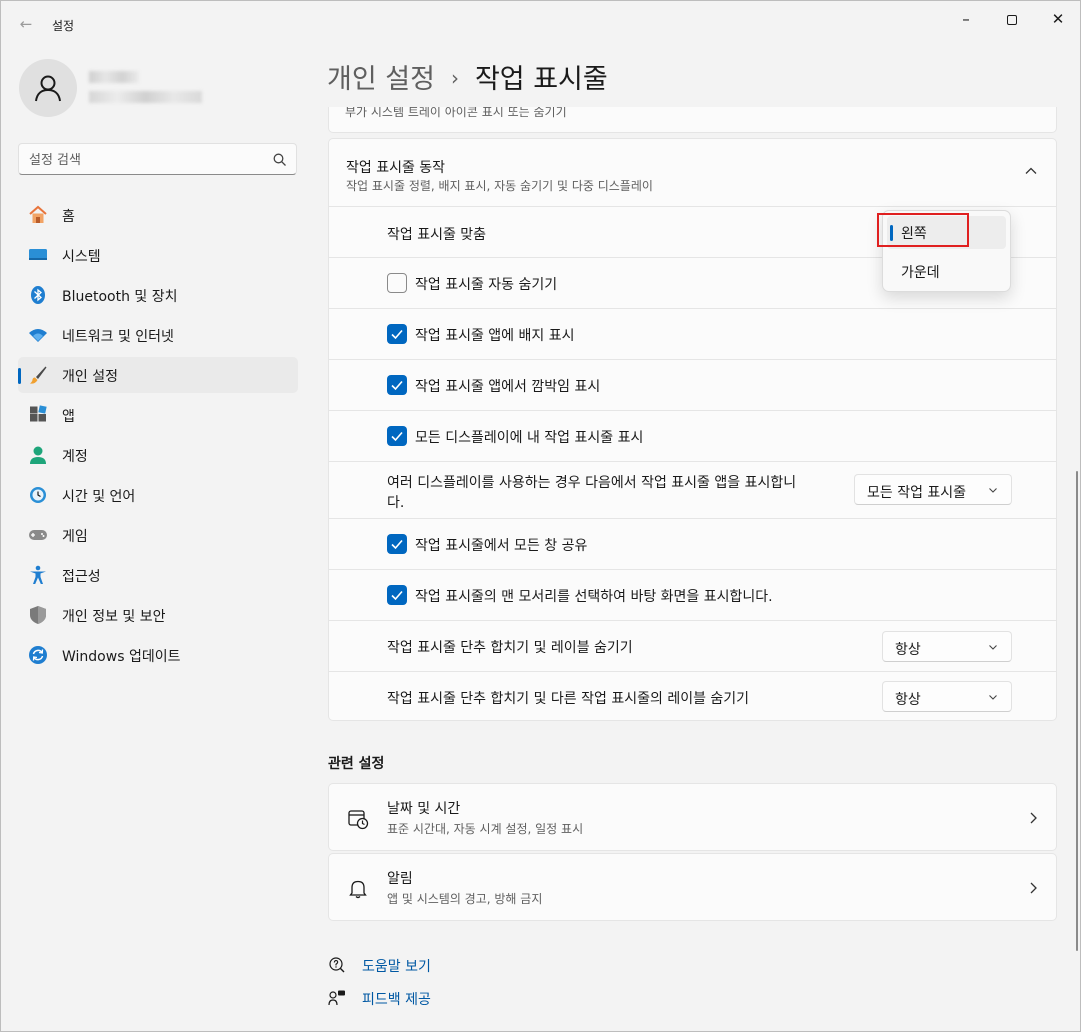 The image size is (1081, 1032). Describe the element at coordinates (114, 77) in the screenshot. I see `user-name-redacted` at that location.